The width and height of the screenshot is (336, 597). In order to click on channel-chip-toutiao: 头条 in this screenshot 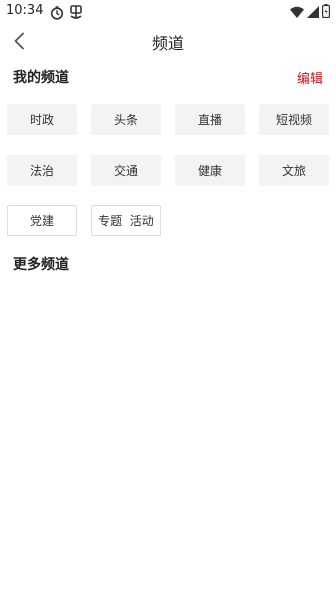, I will do `click(126, 119)`.